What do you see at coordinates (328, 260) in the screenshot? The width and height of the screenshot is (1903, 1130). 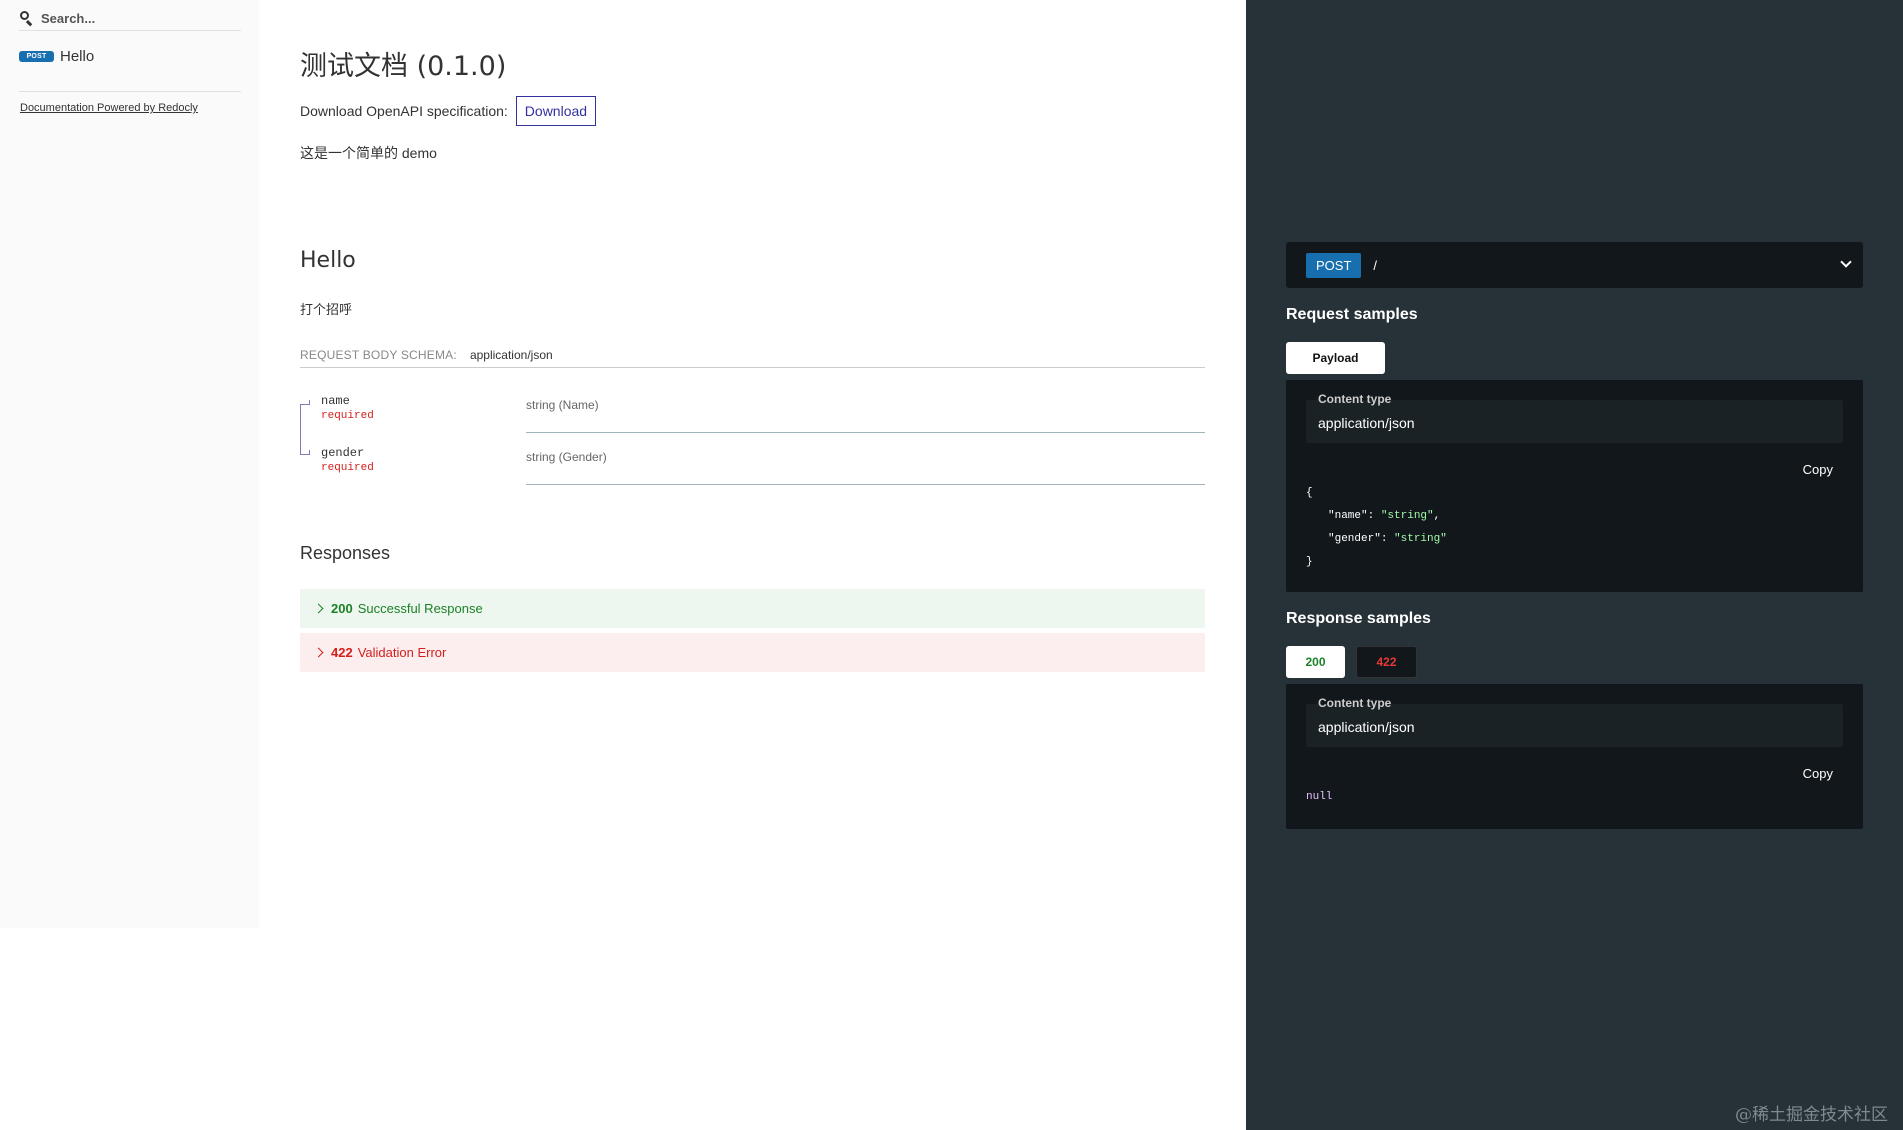 I see `operation-title: Hello` at bounding box center [328, 260].